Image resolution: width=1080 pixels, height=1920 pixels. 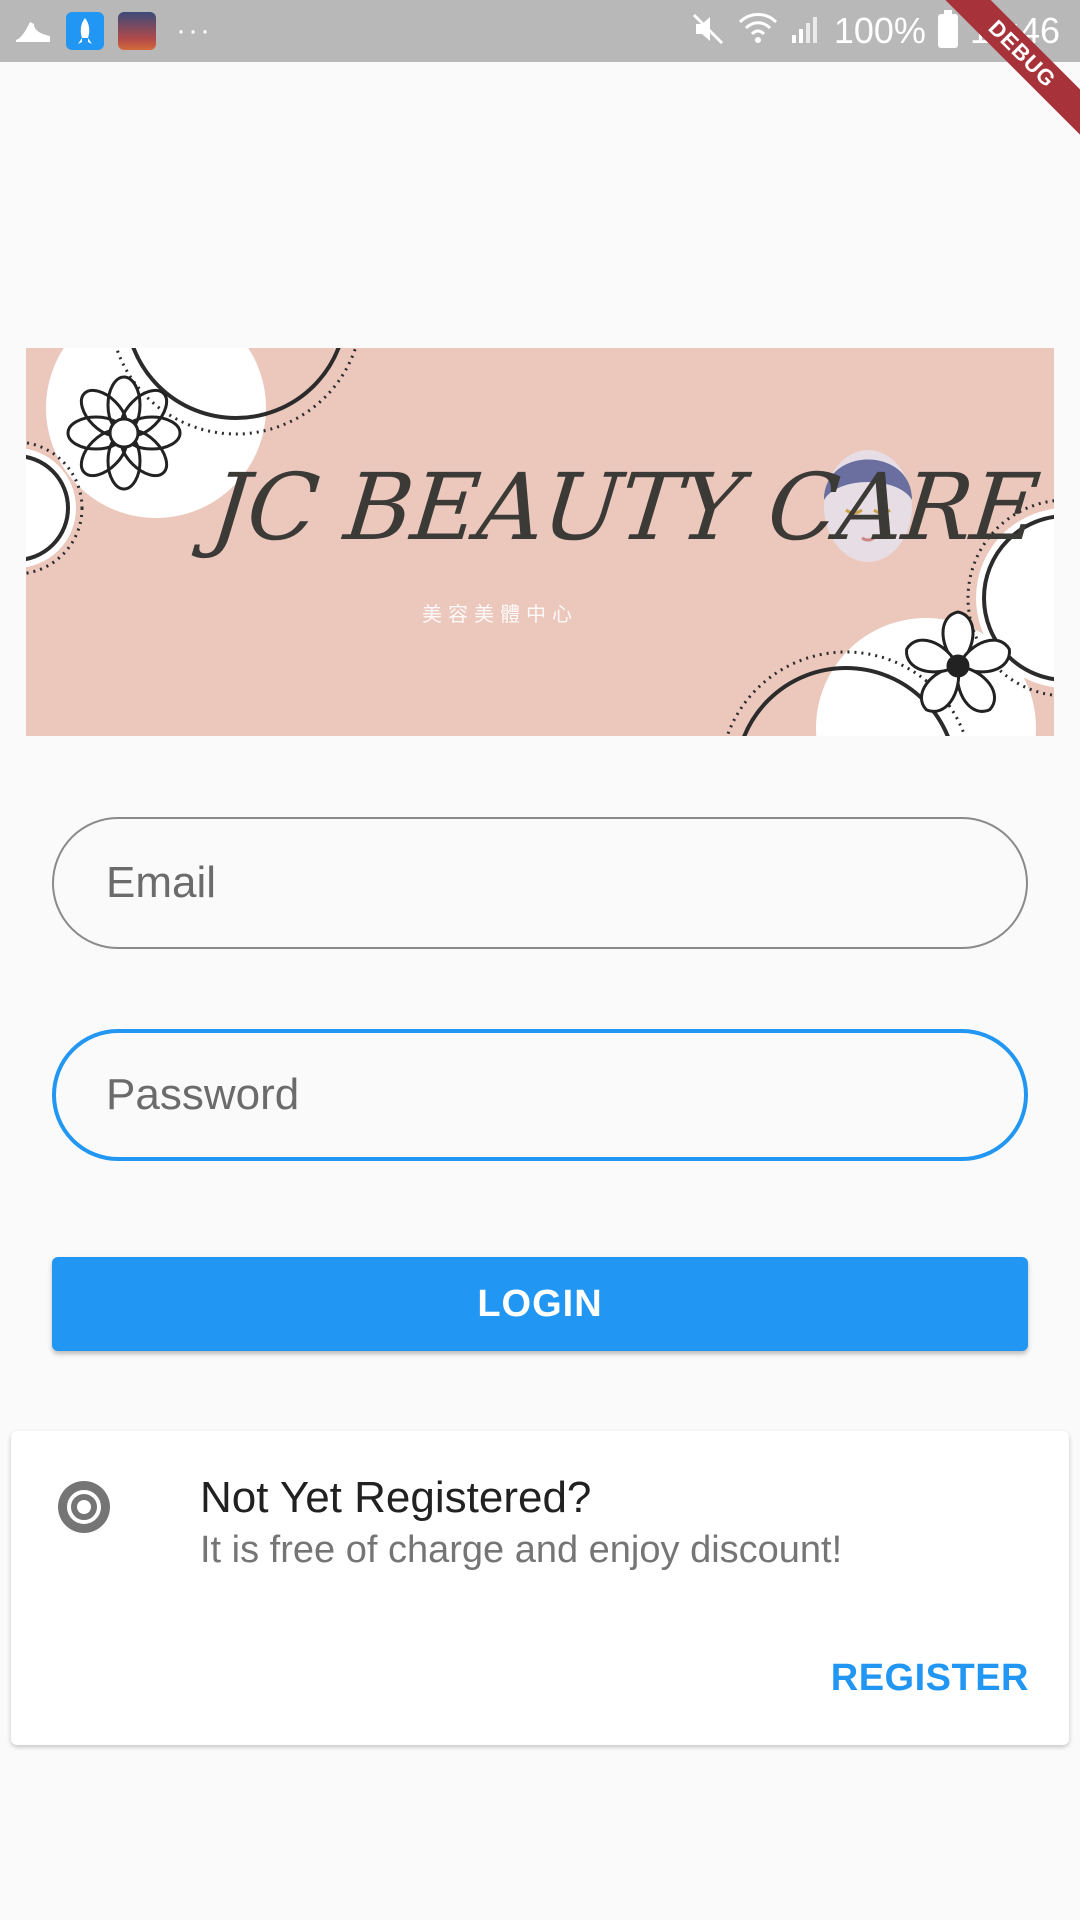 I want to click on password-input, so click(x=540, y=1095).